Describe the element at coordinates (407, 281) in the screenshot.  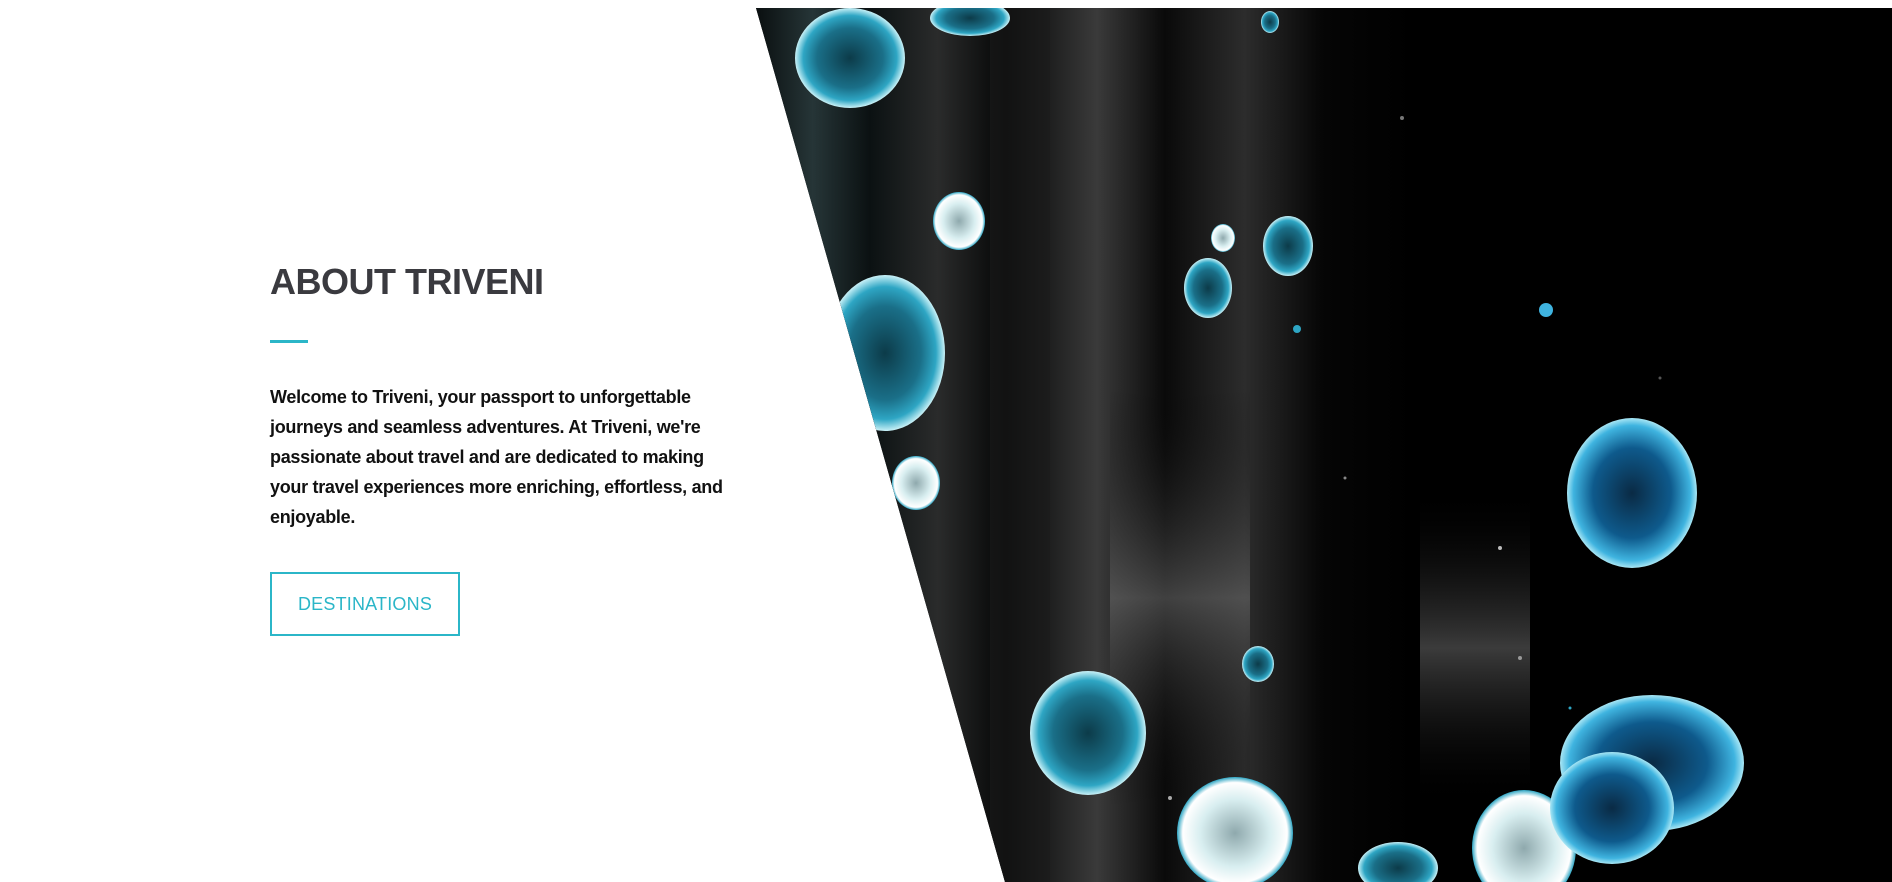
I see `section-title: ABOUT TRIVENI` at that location.